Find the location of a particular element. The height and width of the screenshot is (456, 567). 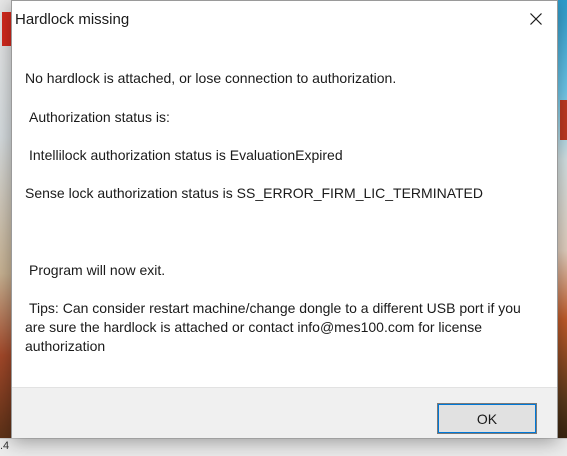

close-button is located at coordinates (536, 19).